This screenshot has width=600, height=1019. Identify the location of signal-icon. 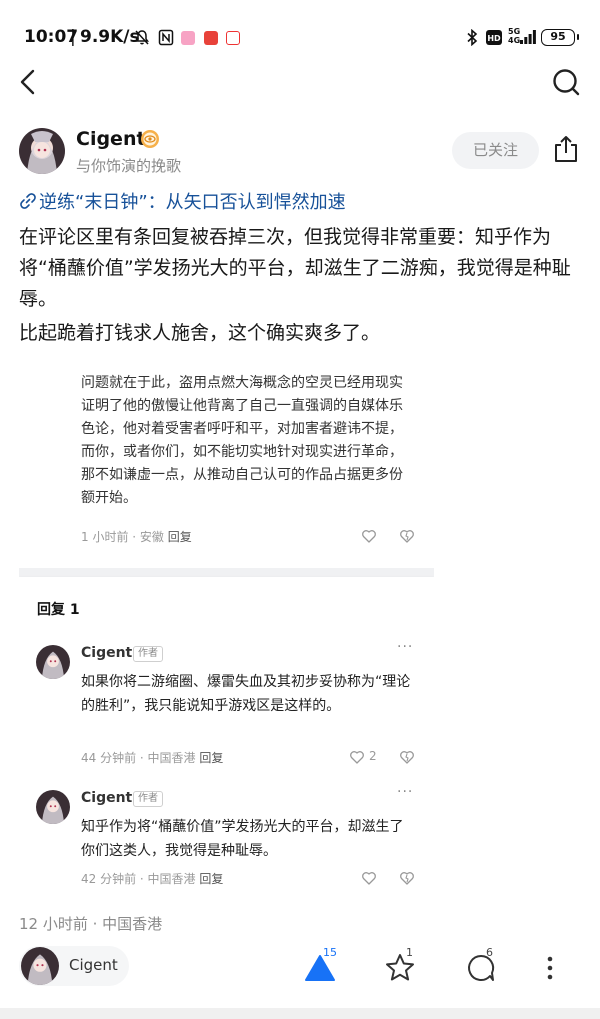
(528, 37).